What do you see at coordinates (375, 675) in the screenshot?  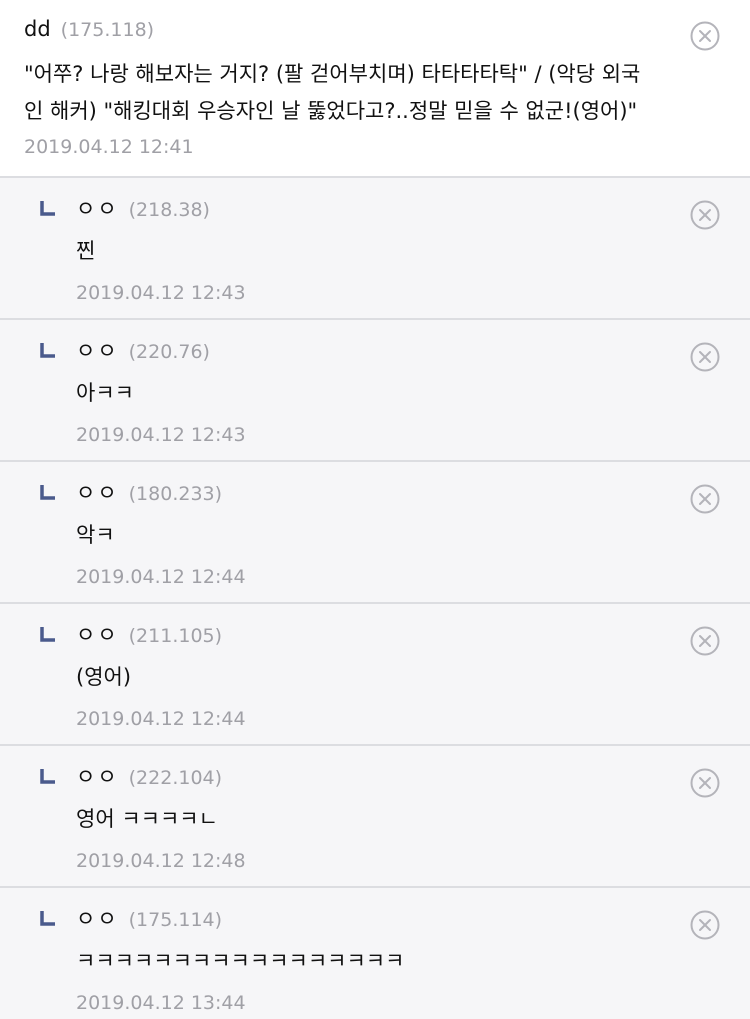 I see `reply-comment: ㅇㅇ (211.105) (영어) 2019.04.12 12:44` at bounding box center [375, 675].